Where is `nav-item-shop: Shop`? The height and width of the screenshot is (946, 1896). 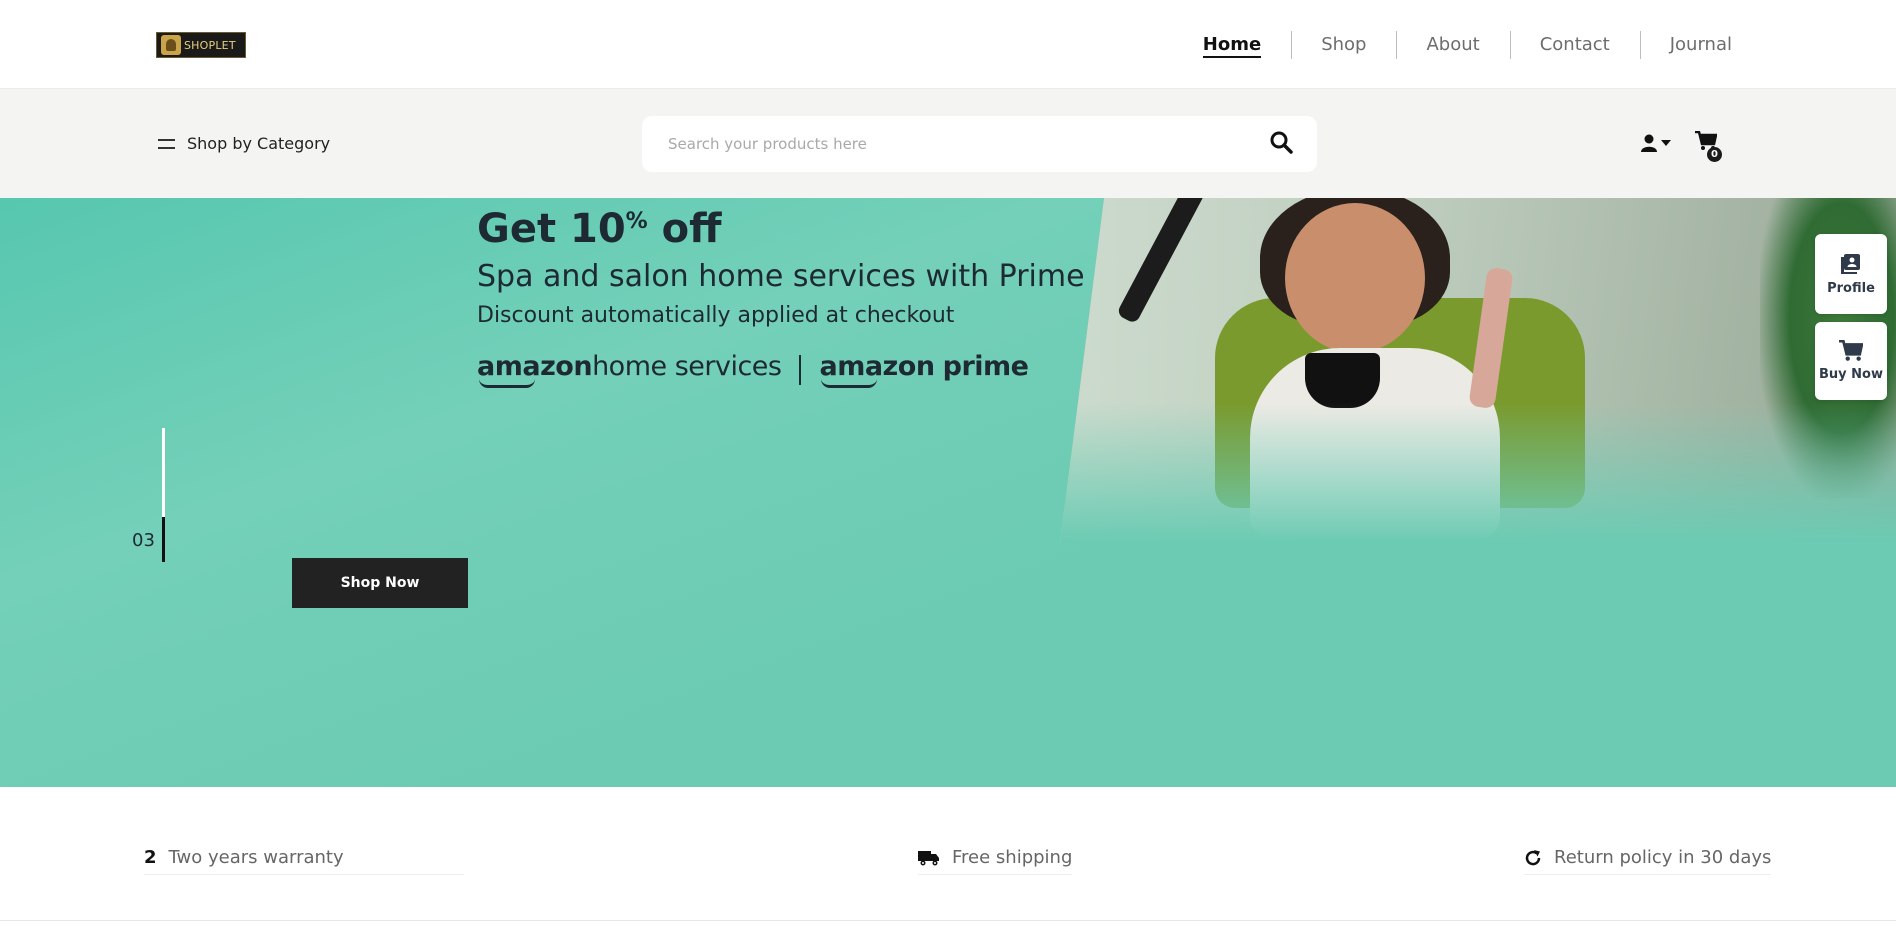 nav-item-shop: Shop is located at coordinates (1343, 44).